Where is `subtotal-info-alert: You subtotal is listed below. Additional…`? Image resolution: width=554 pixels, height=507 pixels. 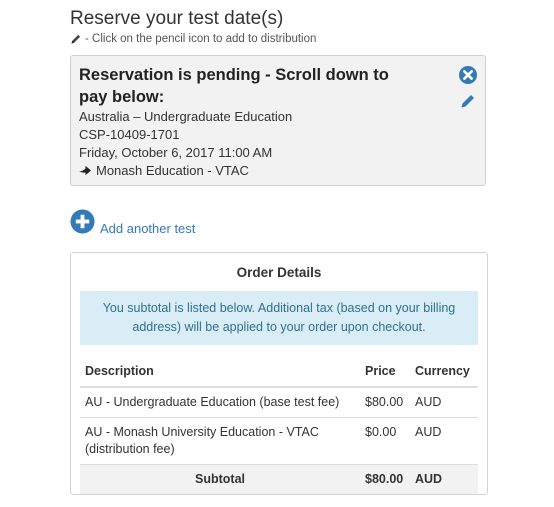 subtotal-info-alert: You subtotal is listed below. Additional… is located at coordinates (279, 318).